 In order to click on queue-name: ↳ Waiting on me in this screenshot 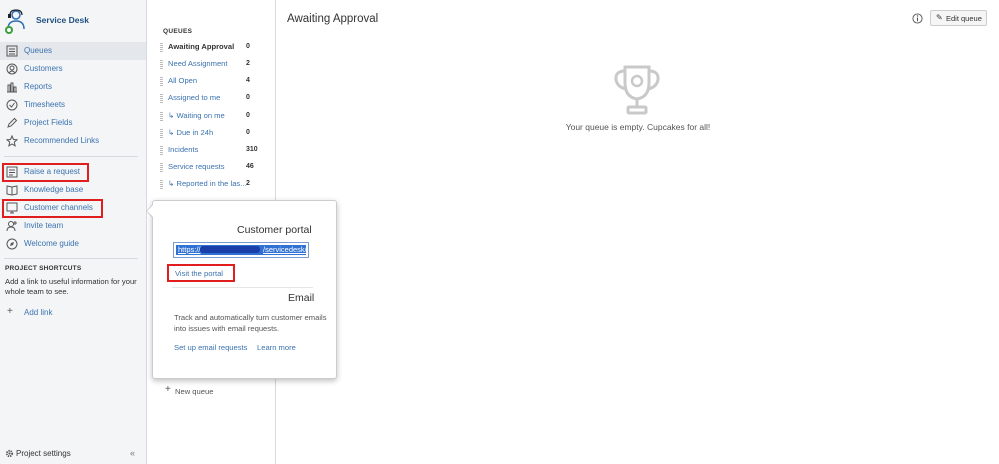, I will do `click(196, 115)`.